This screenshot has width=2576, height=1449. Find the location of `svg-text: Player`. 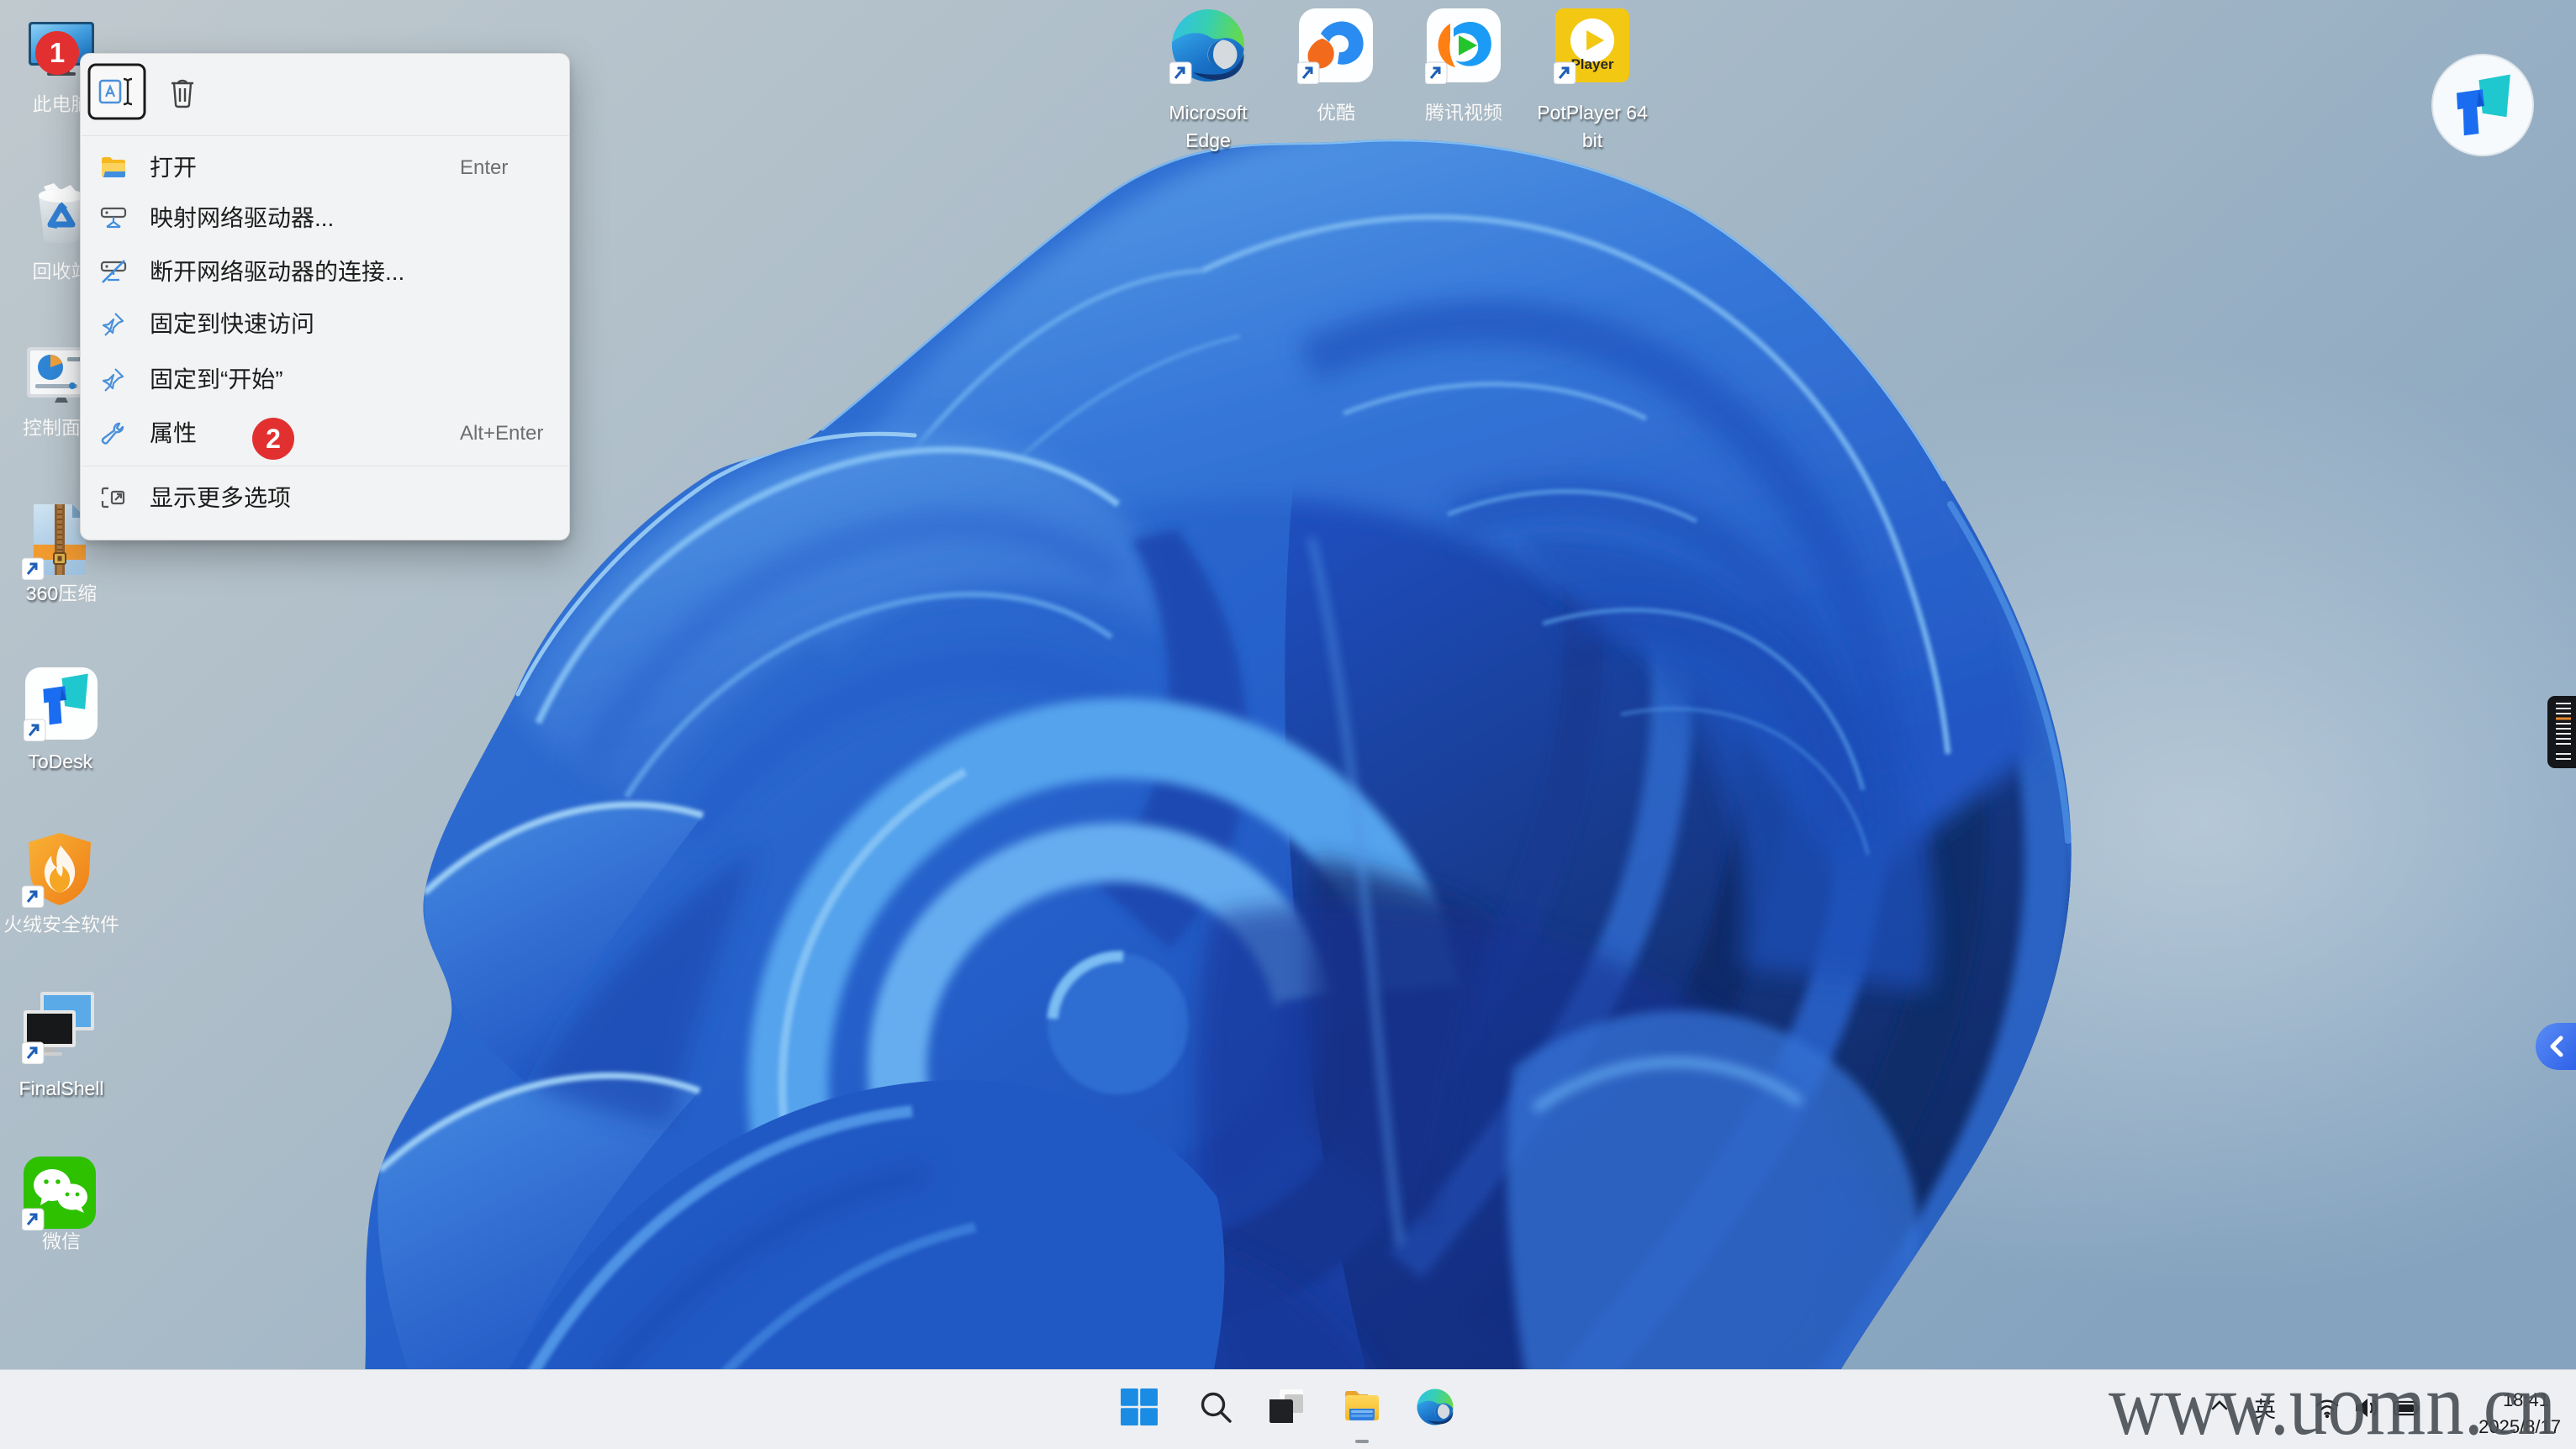

svg-text: Player is located at coordinates (1591, 64).